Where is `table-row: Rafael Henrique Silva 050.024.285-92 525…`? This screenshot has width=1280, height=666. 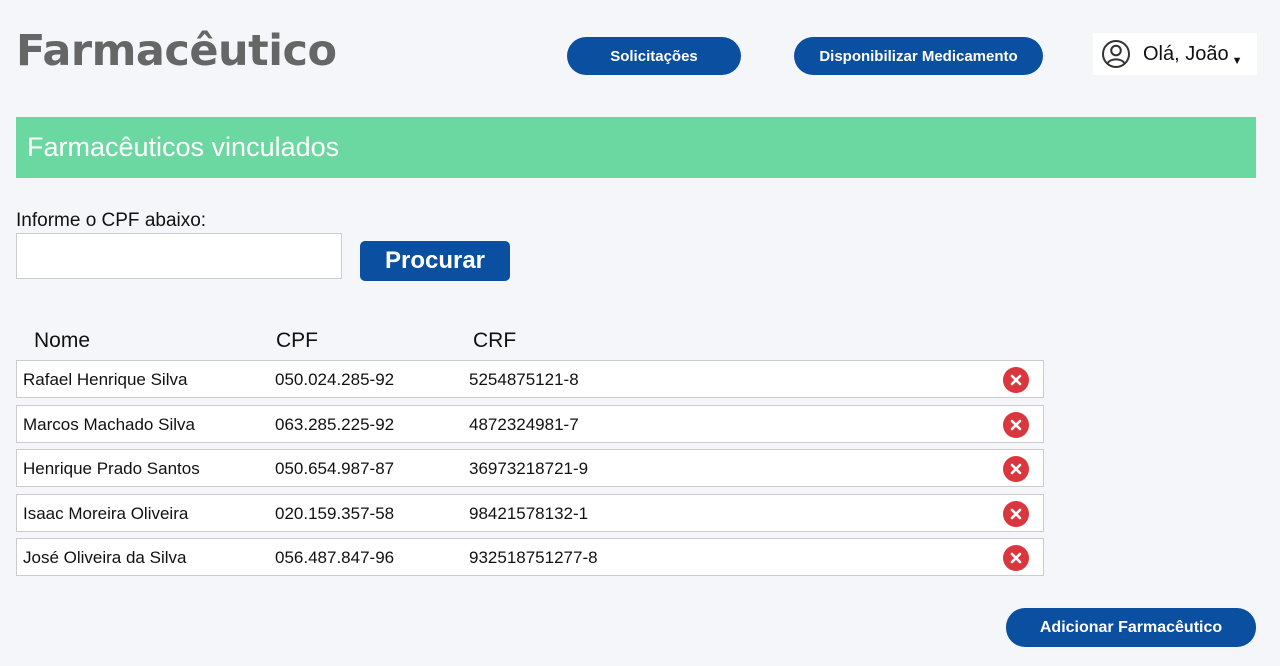 table-row: Rafael Henrique Silva 050.024.285-92 525… is located at coordinates (530, 379).